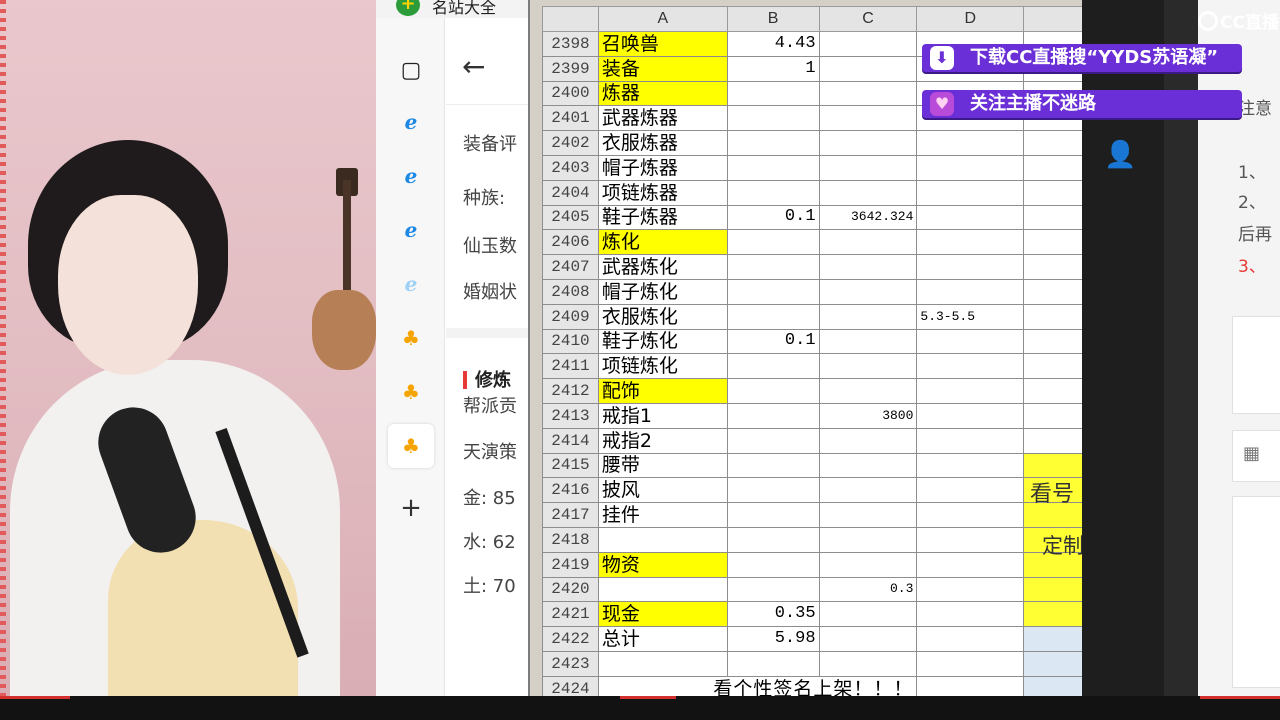 The height and width of the screenshot is (720, 1280). What do you see at coordinates (1120, 155) in the screenshot?
I see `user-icon: 👤` at bounding box center [1120, 155].